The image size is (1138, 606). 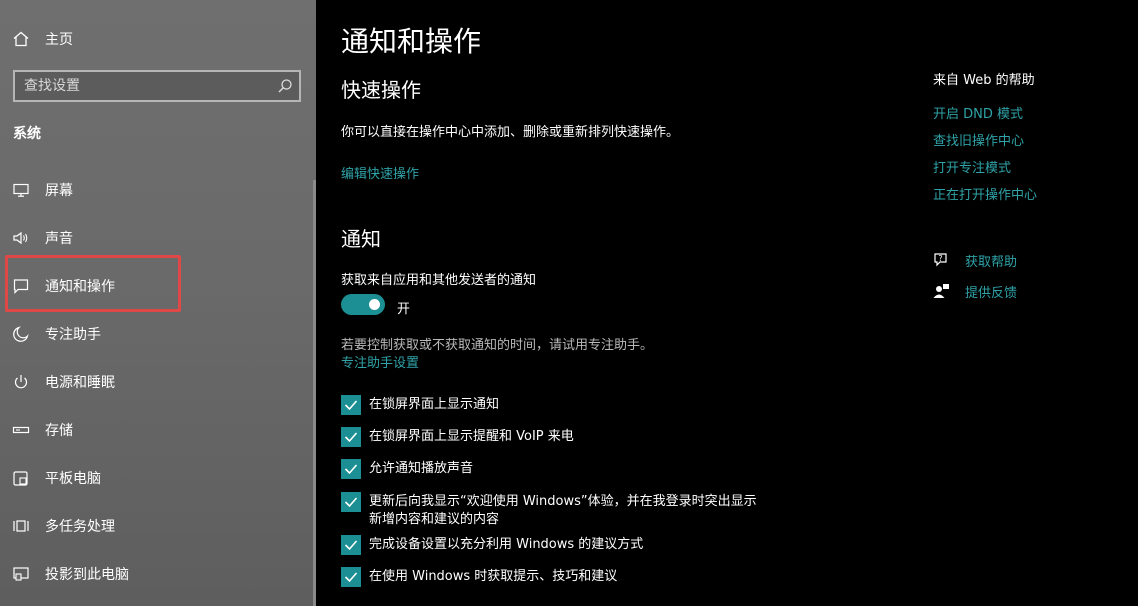 I want to click on tips-tricks-checkbox, so click(x=351, y=577).